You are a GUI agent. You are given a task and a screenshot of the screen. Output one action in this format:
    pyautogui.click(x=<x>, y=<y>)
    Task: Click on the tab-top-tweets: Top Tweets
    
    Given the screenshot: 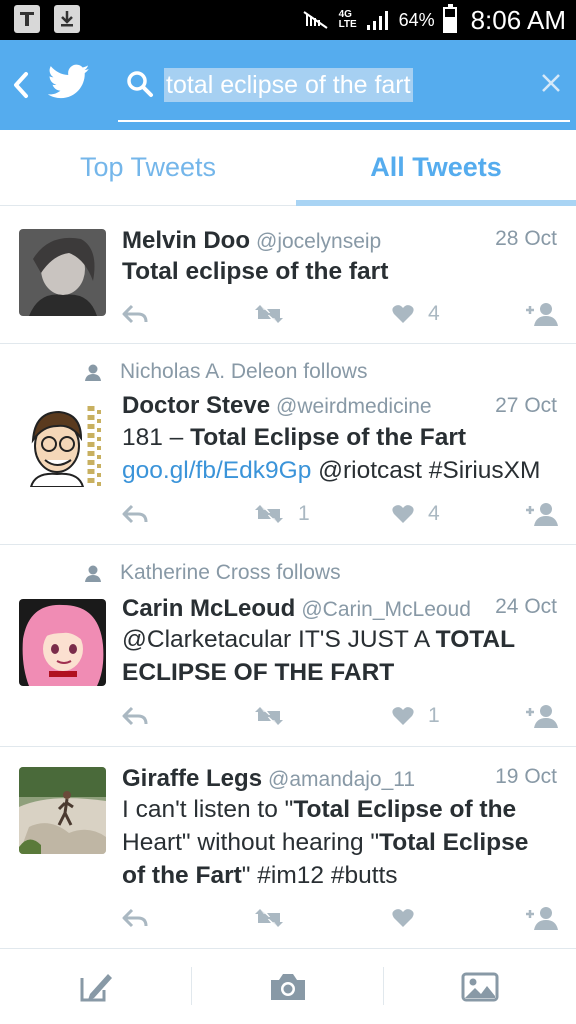 What is the action you would take?
    pyautogui.click(x=148, y=168)
    